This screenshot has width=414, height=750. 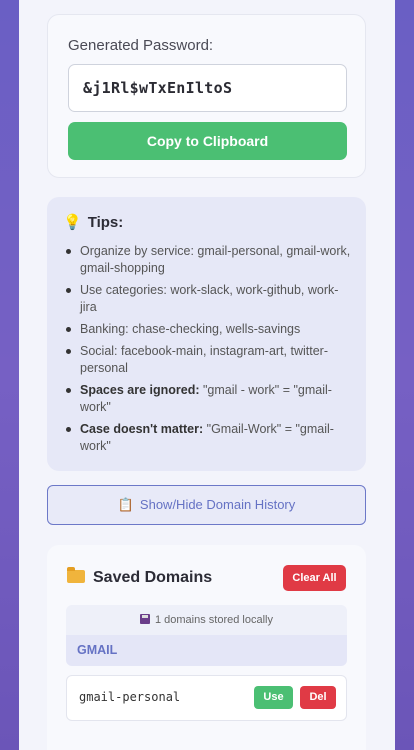 I want to click on clear-all-button: Clear All, so click(x=314, y=578).